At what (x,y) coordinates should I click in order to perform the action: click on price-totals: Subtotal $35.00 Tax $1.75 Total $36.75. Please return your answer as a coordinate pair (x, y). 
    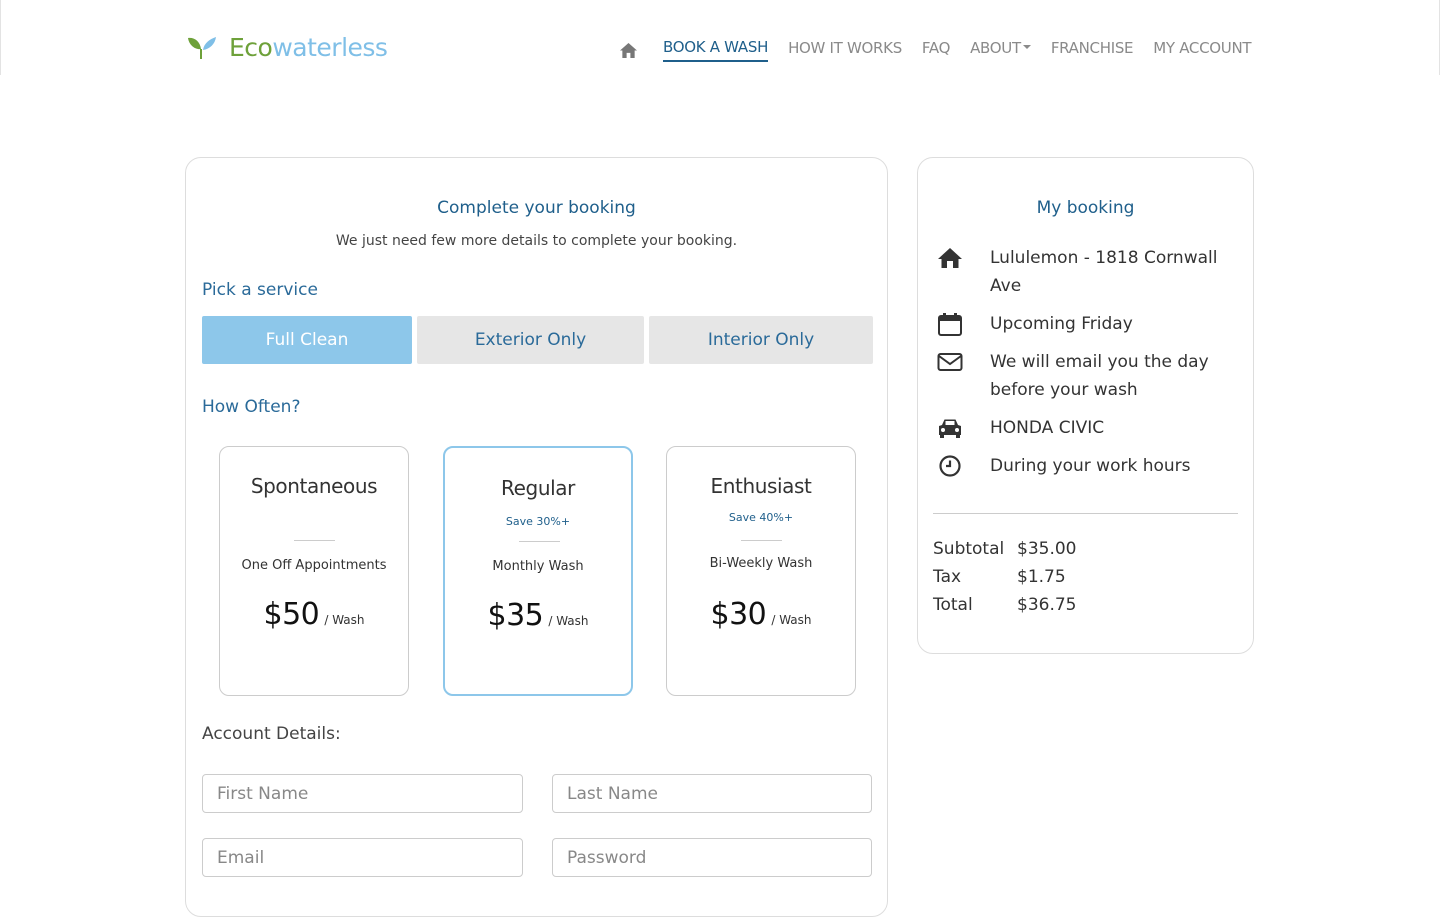
    Looking at the image, I should click on (1004, 577).